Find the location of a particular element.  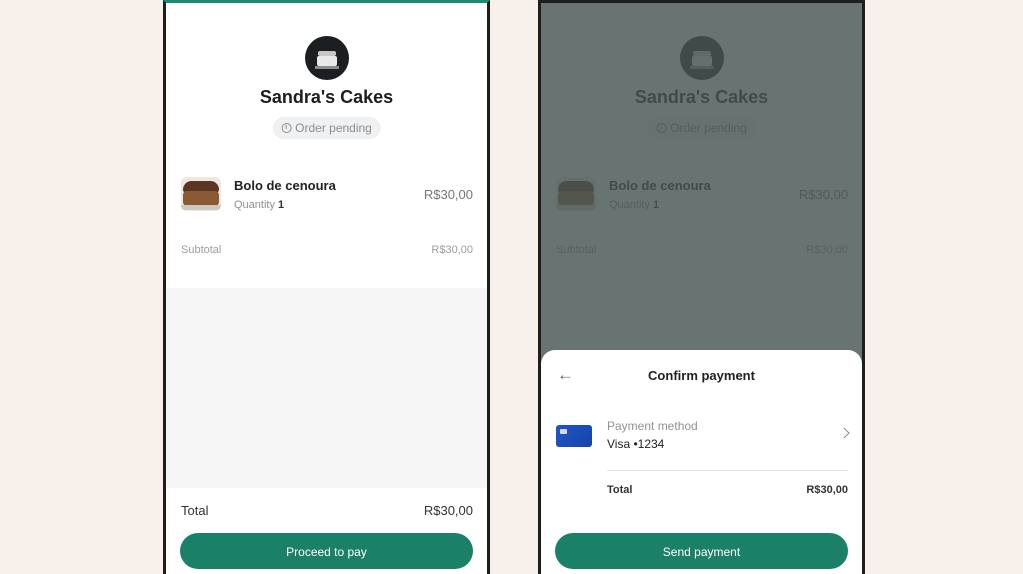

sheet-title: Confirm payment is located at coordinates (701, 375).